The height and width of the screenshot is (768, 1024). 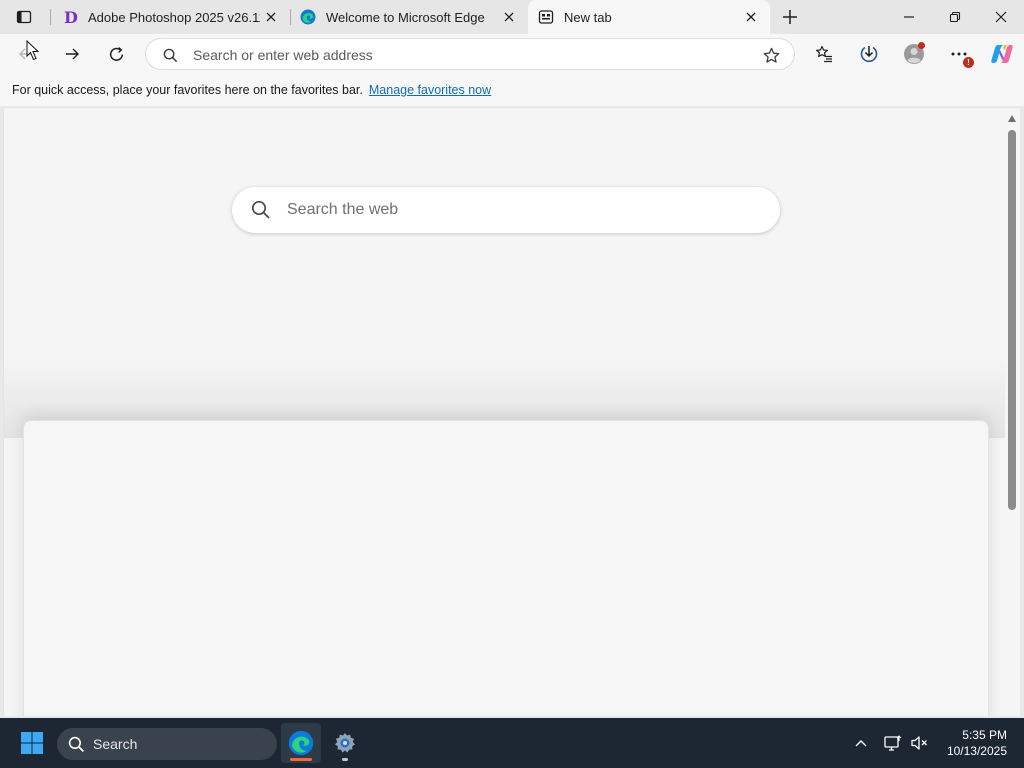 I want to click on chevron-up-icon, so click(x=861, y=743).